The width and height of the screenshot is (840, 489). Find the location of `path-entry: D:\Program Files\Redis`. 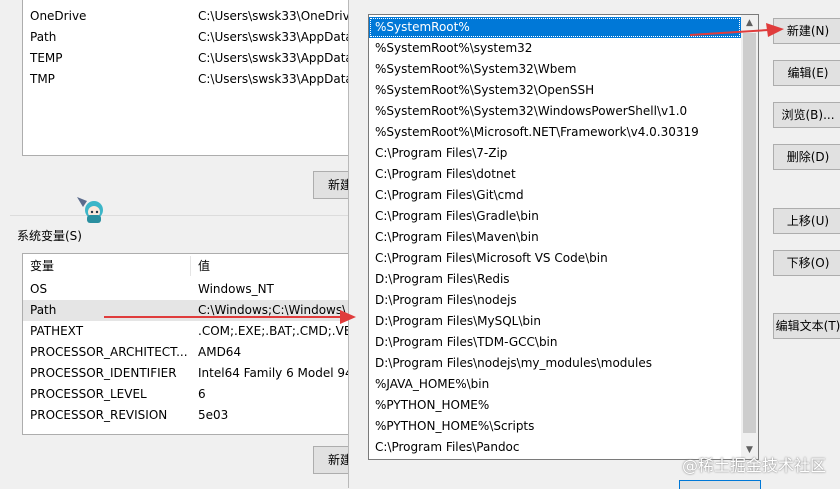

path-entry: D:\Program Files\Redis is located at coordinates (555, 279).